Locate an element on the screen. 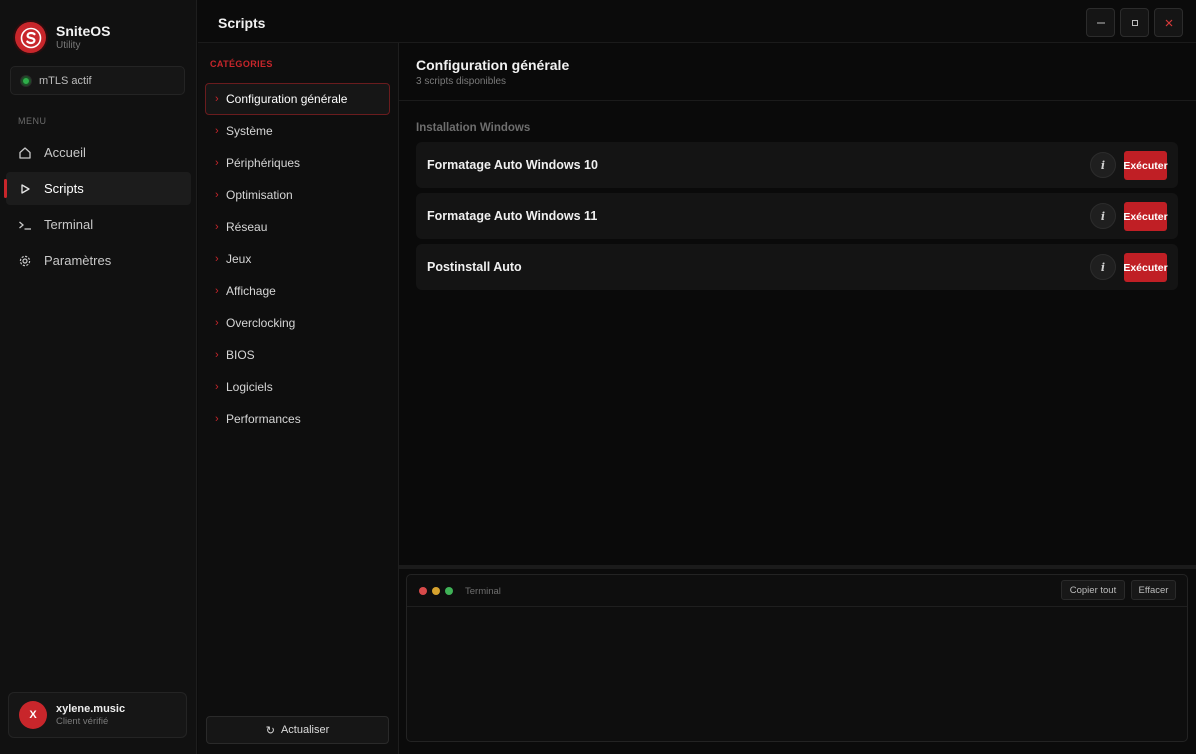  terminal-title: Terminal is located at coordinates (483, 591).